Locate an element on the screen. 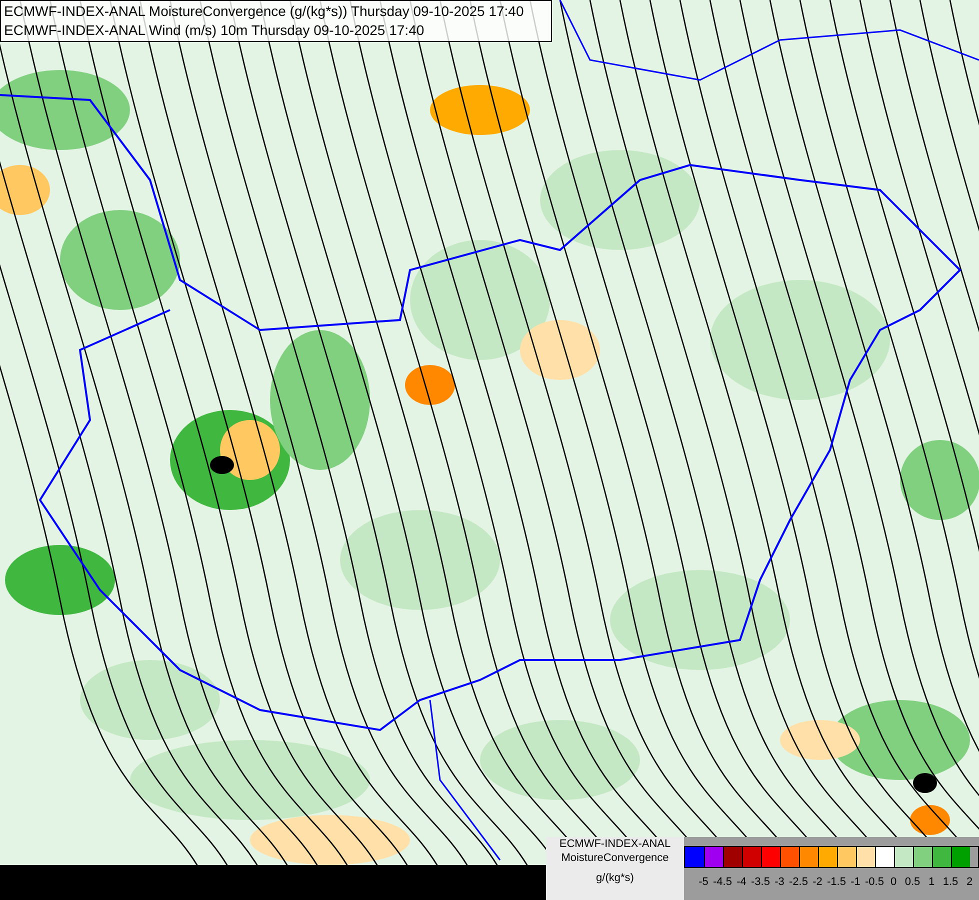 The image size is (979, 900). legend-unit: g/(kg*s) is located at coordinates (615, 878).